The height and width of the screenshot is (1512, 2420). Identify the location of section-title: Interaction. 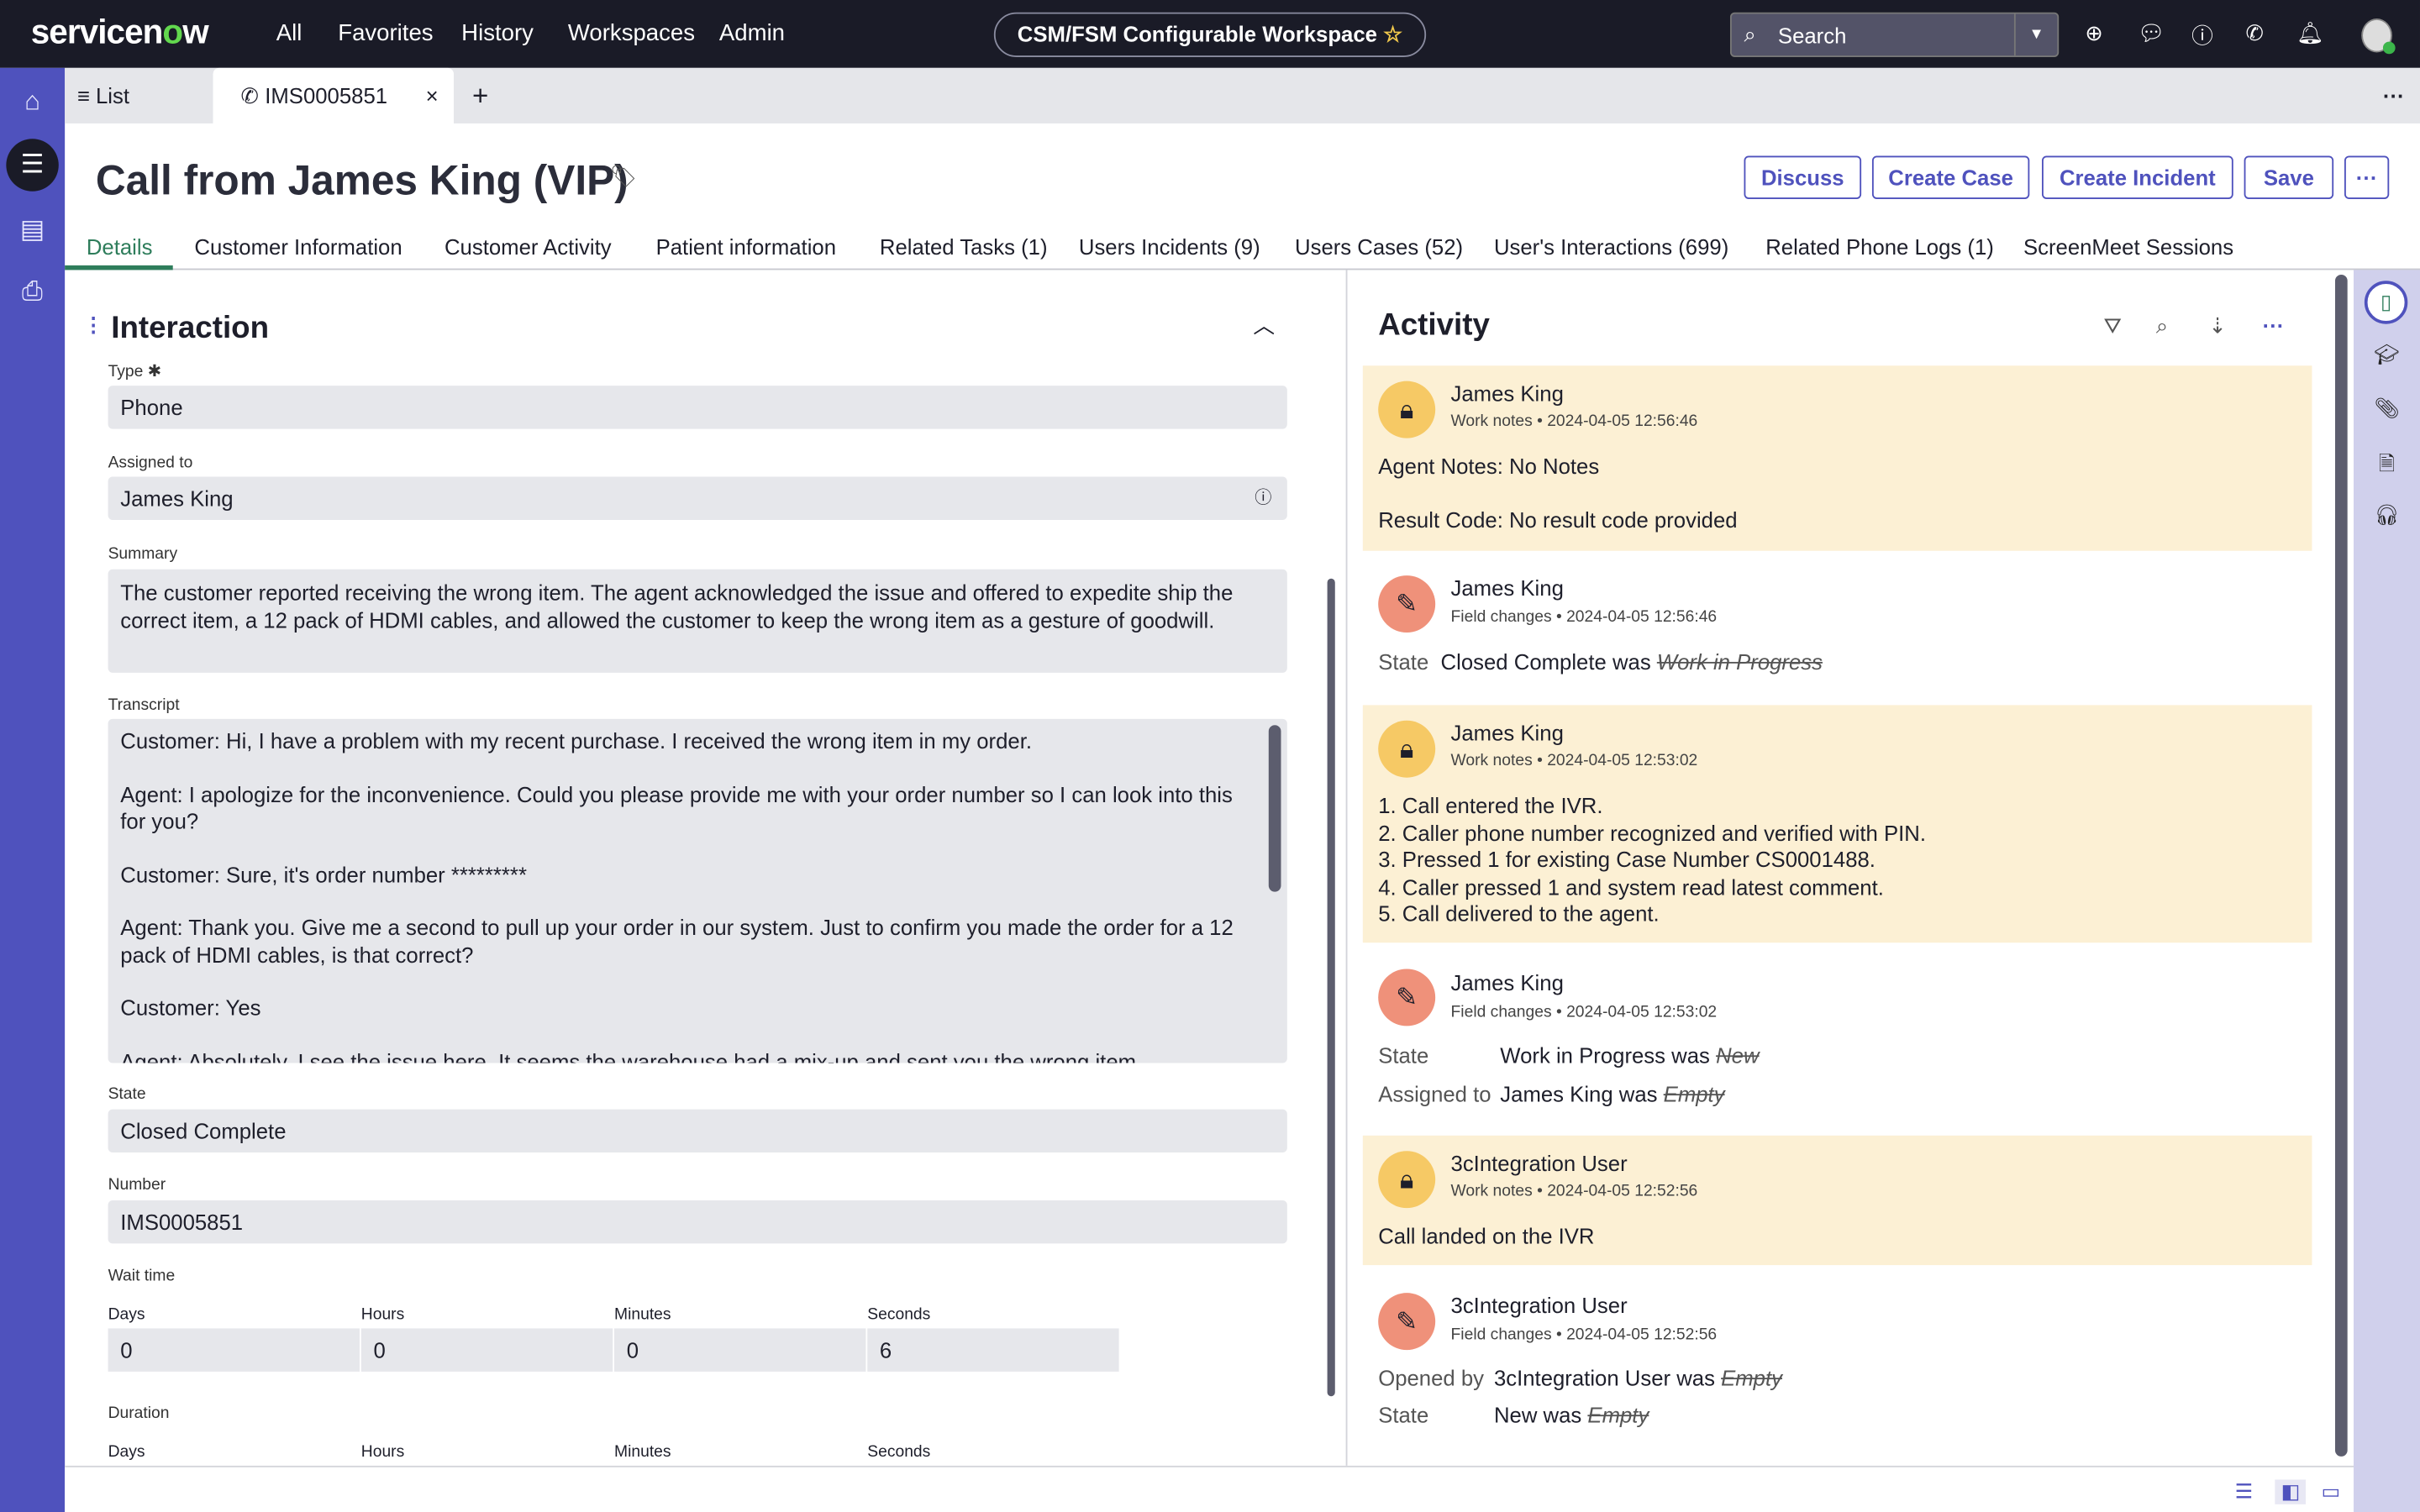
(191, 329).